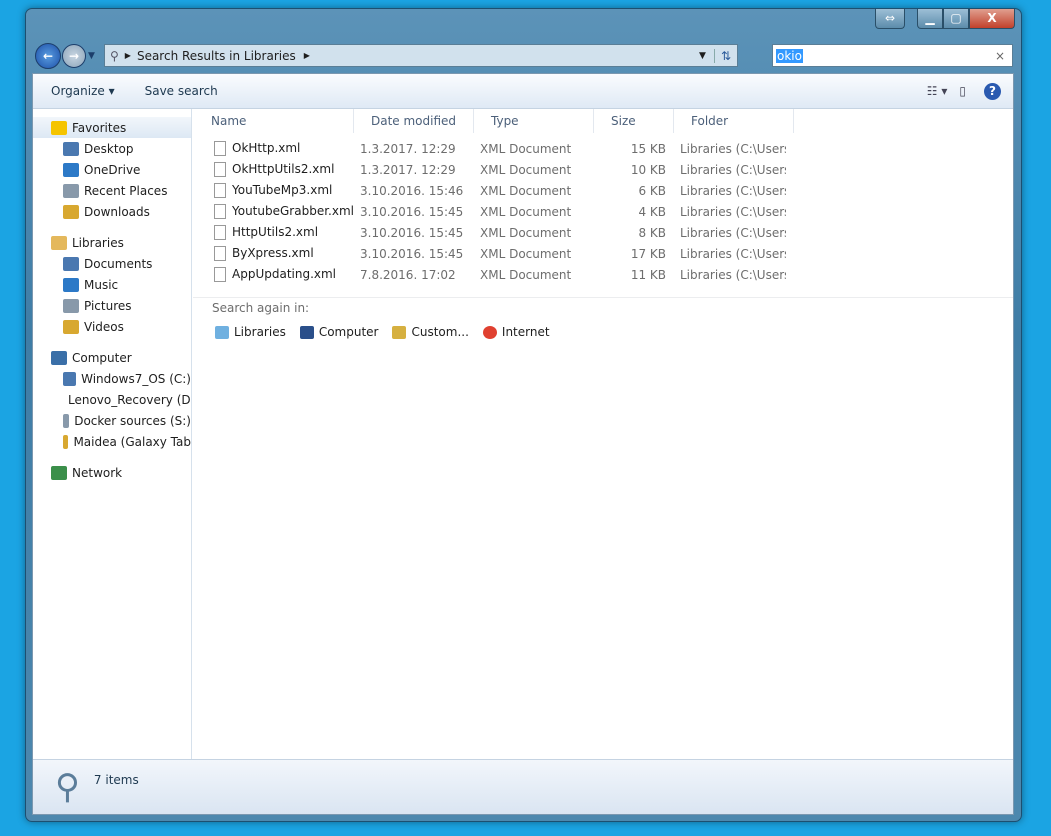  What do you see at coordinates (132, 441) in the screenshot?
I see `sidebar-item-label: Maidea (Galaxy Tab` at bounding box center [132, 441].